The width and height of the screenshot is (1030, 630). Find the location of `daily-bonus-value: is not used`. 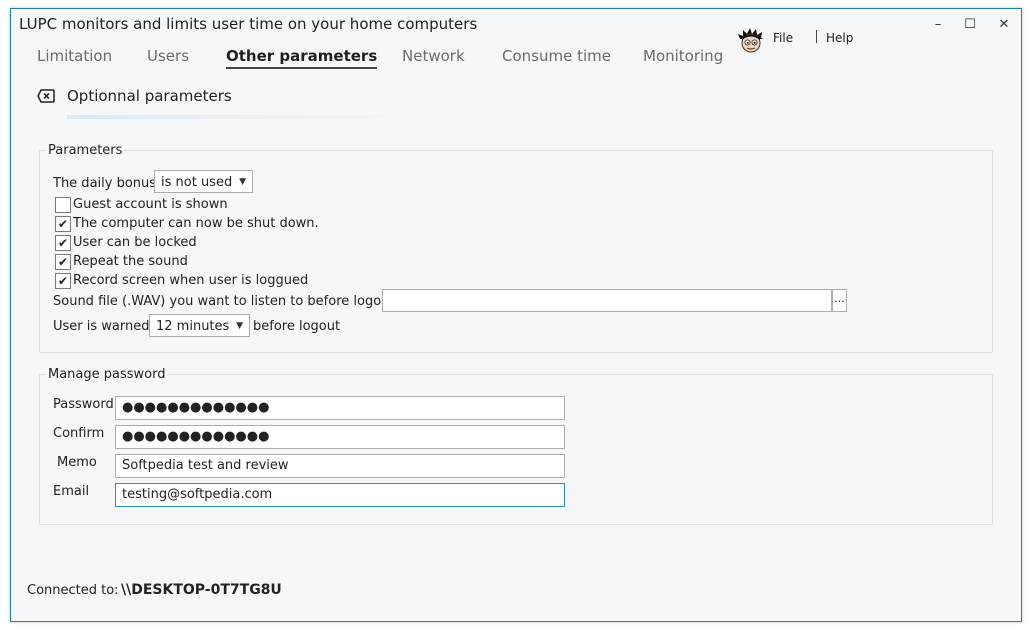

daily-bonus-value: is not used is located at coordinates (197, 182).